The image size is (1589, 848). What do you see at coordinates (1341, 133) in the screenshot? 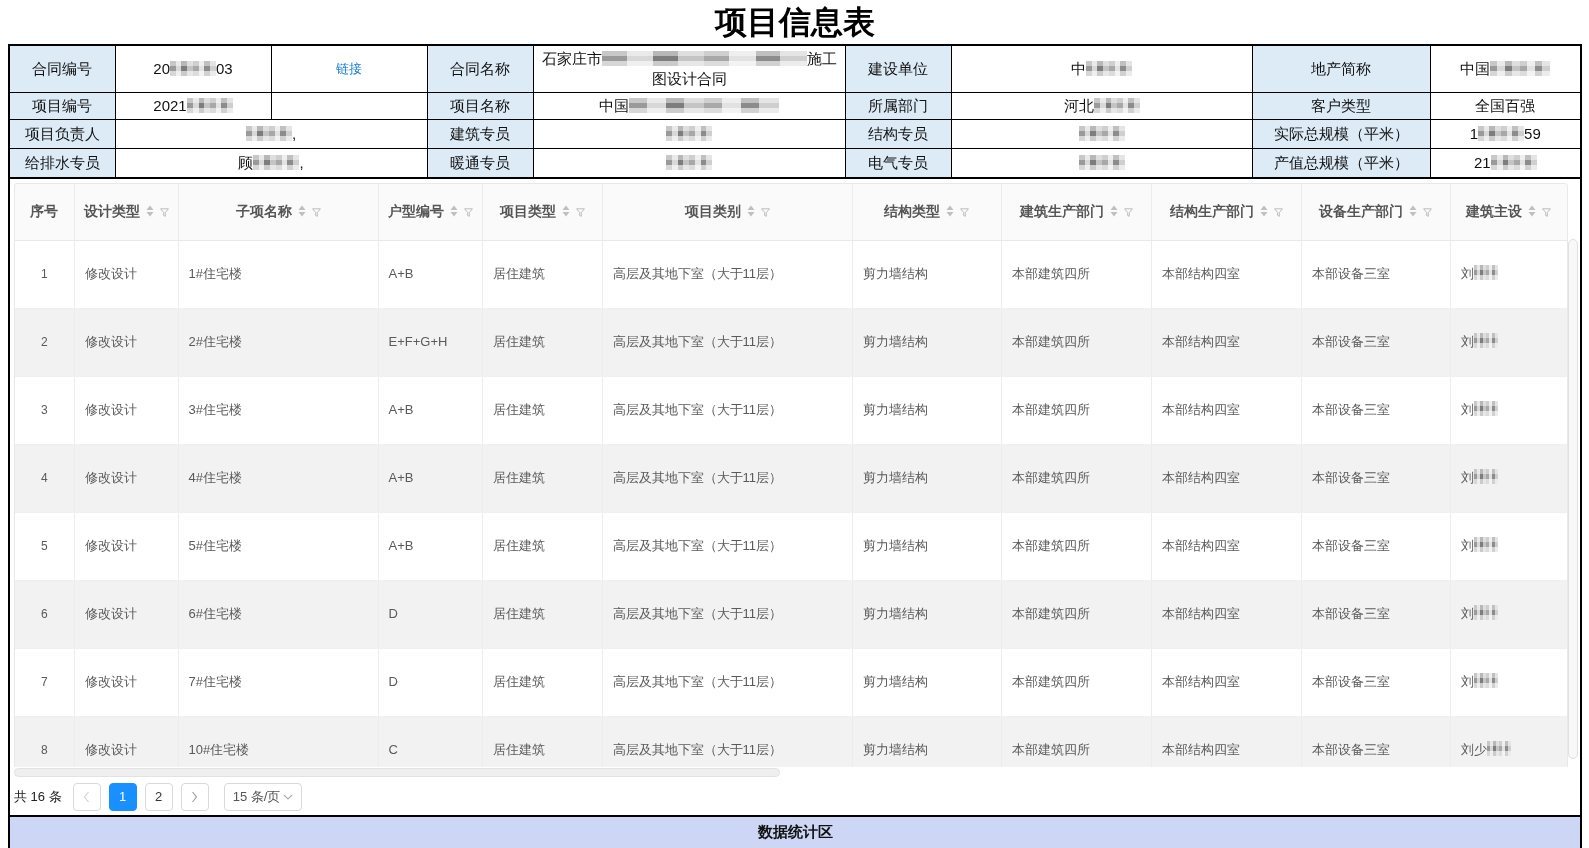
I see `field-label: 实际总规模（平米）` at bounding box center [1341, 133].